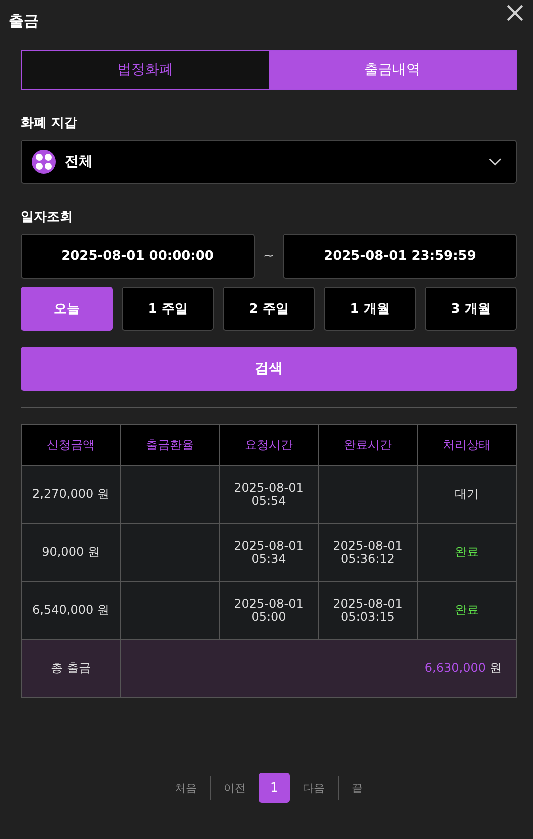 The image size is (533, 839). Describe the element at coordinates (235, 788) in the screenshot. I see `pagination-link: 이전` at that location.